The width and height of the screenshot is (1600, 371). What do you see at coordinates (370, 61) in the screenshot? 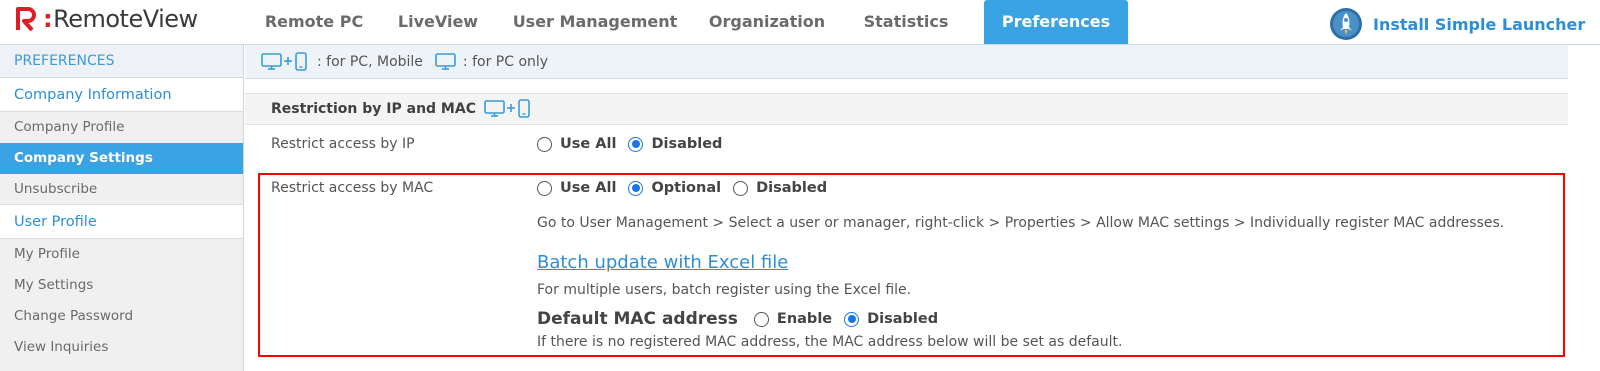
I see `legend-pc-mobile-label: : for PC, Mobile` at bounding box center [370, 61].